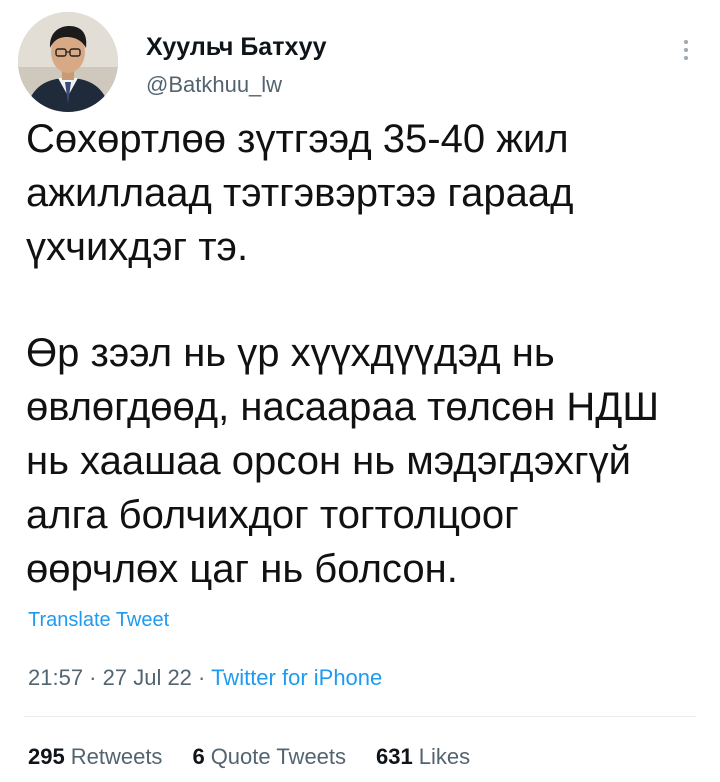 The width and height of the screenshot is (720, 782). I want to click on likes-stat: 631 Likes, so click(423, 757).